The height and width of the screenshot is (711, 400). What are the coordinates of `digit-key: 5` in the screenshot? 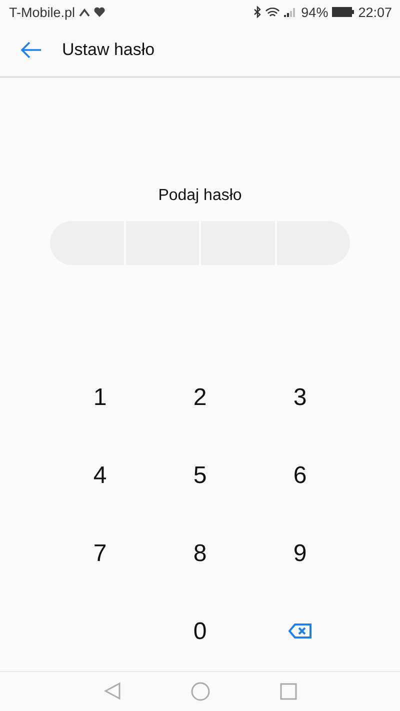 It's located at (200, 476).